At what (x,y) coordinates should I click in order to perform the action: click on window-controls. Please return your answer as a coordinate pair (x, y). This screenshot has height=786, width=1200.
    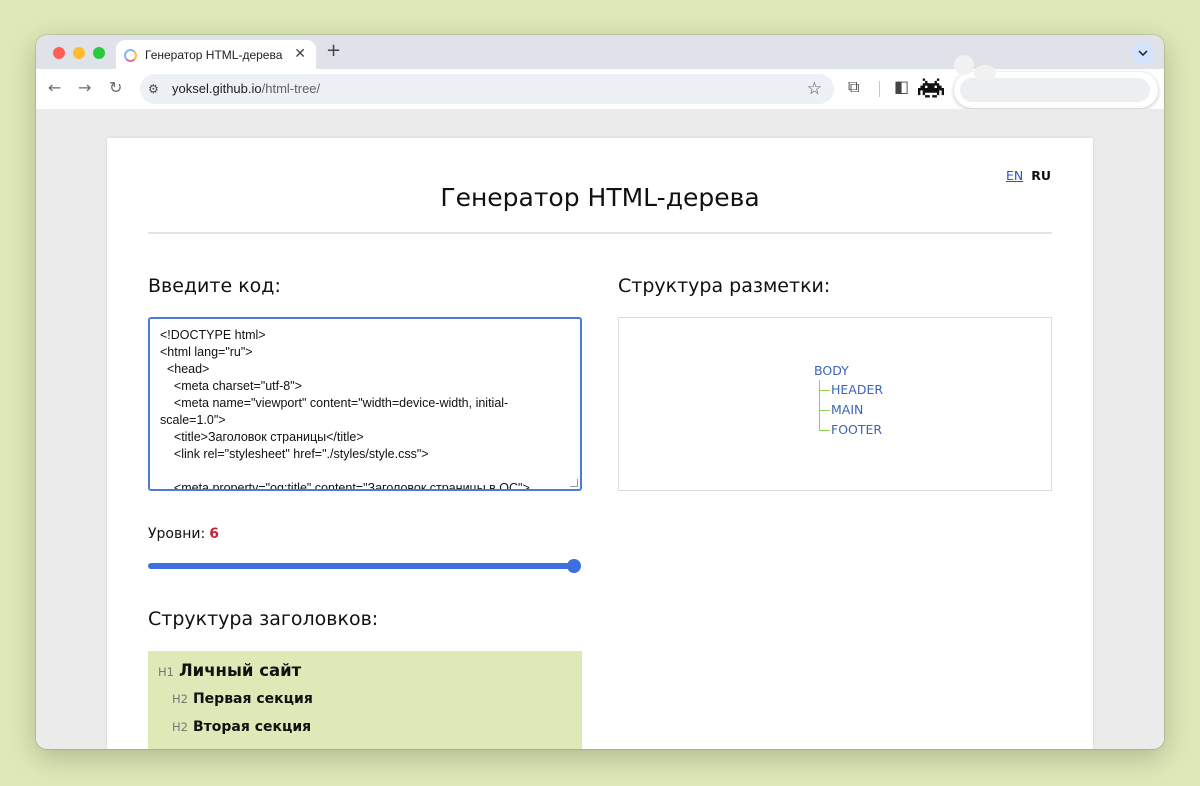
    Looking at the image, I should click on (79, 53).